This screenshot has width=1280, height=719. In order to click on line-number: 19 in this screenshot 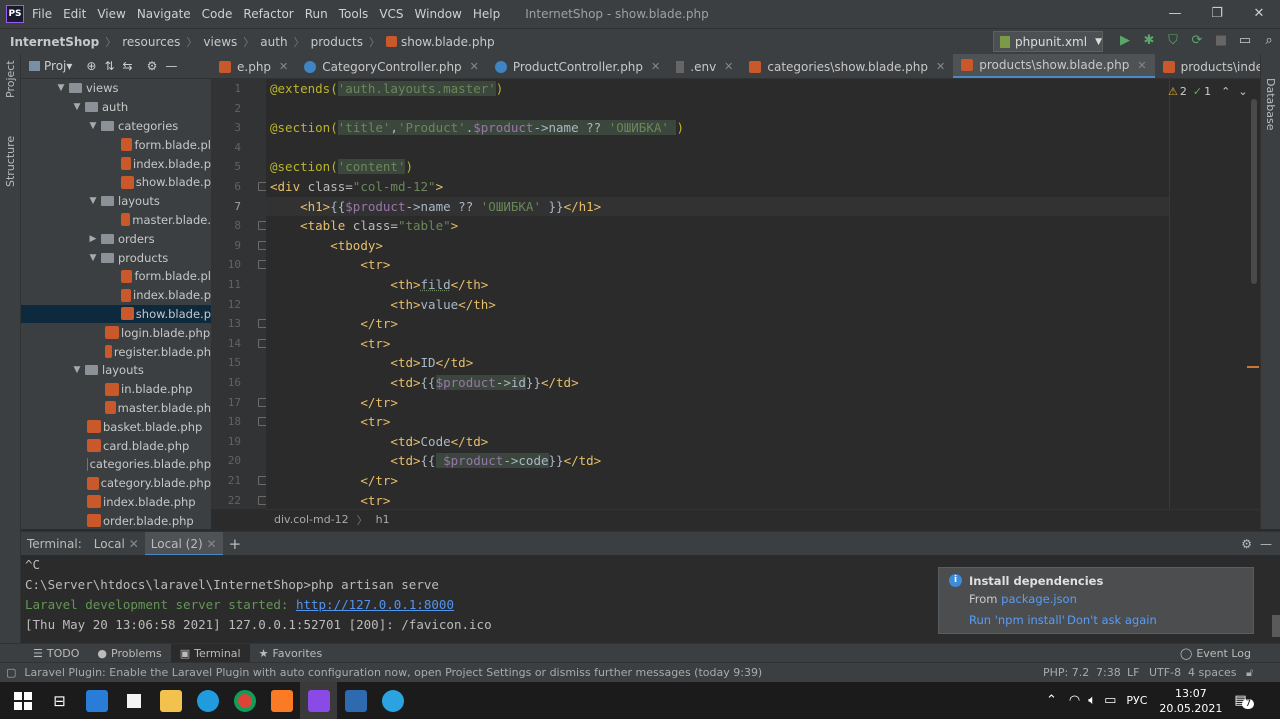, I will do `click(226, 441)`.